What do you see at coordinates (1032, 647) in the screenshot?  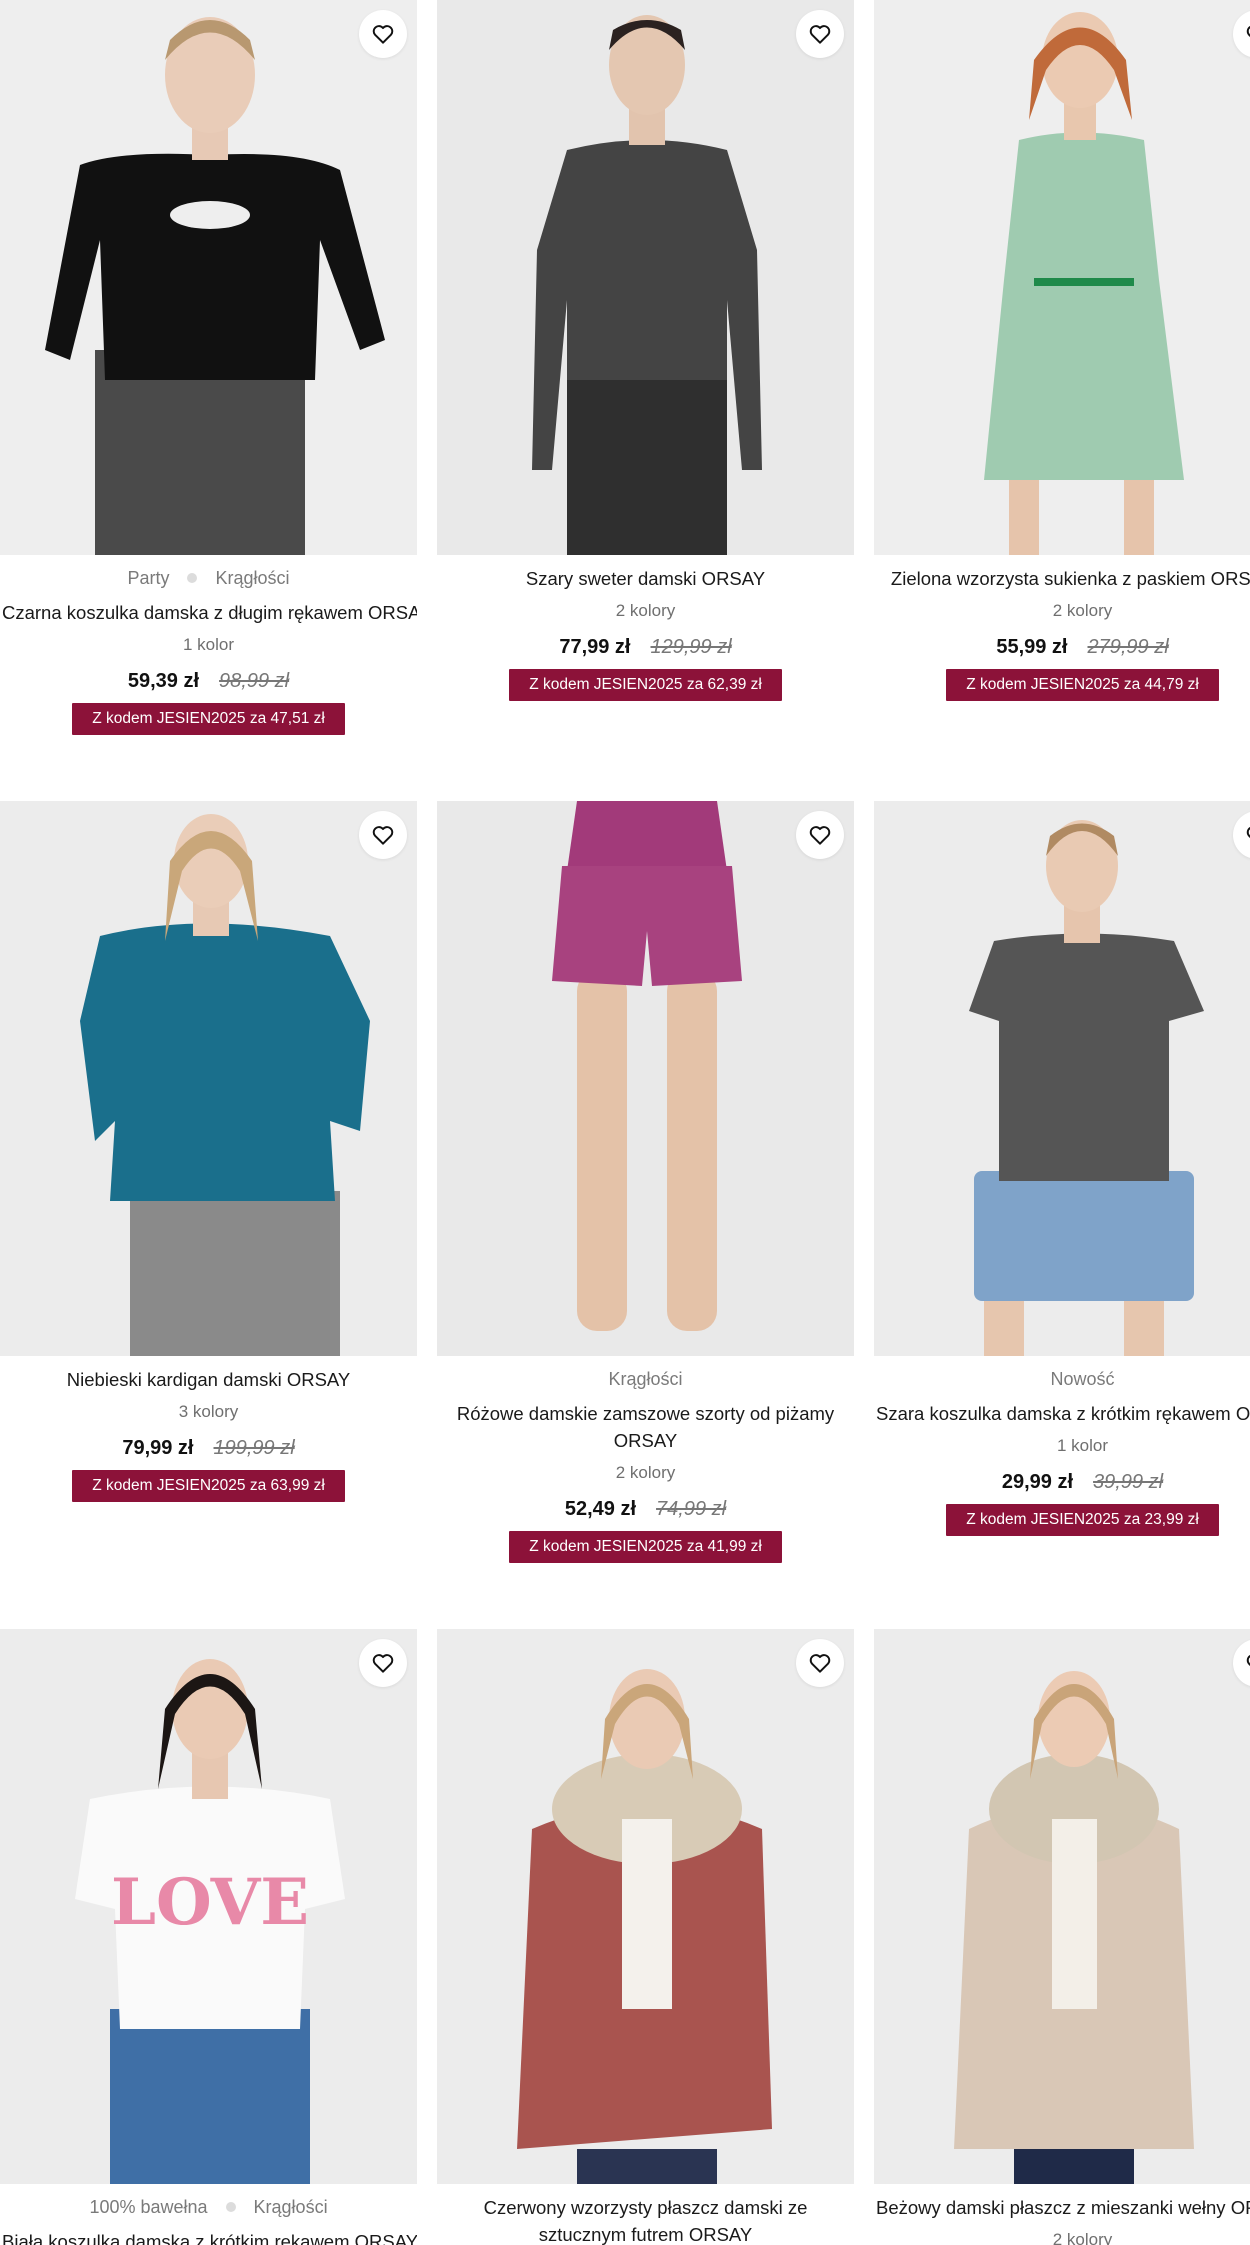 I see `current-price: 55,99 zł` at bounding box center [1032, 647].